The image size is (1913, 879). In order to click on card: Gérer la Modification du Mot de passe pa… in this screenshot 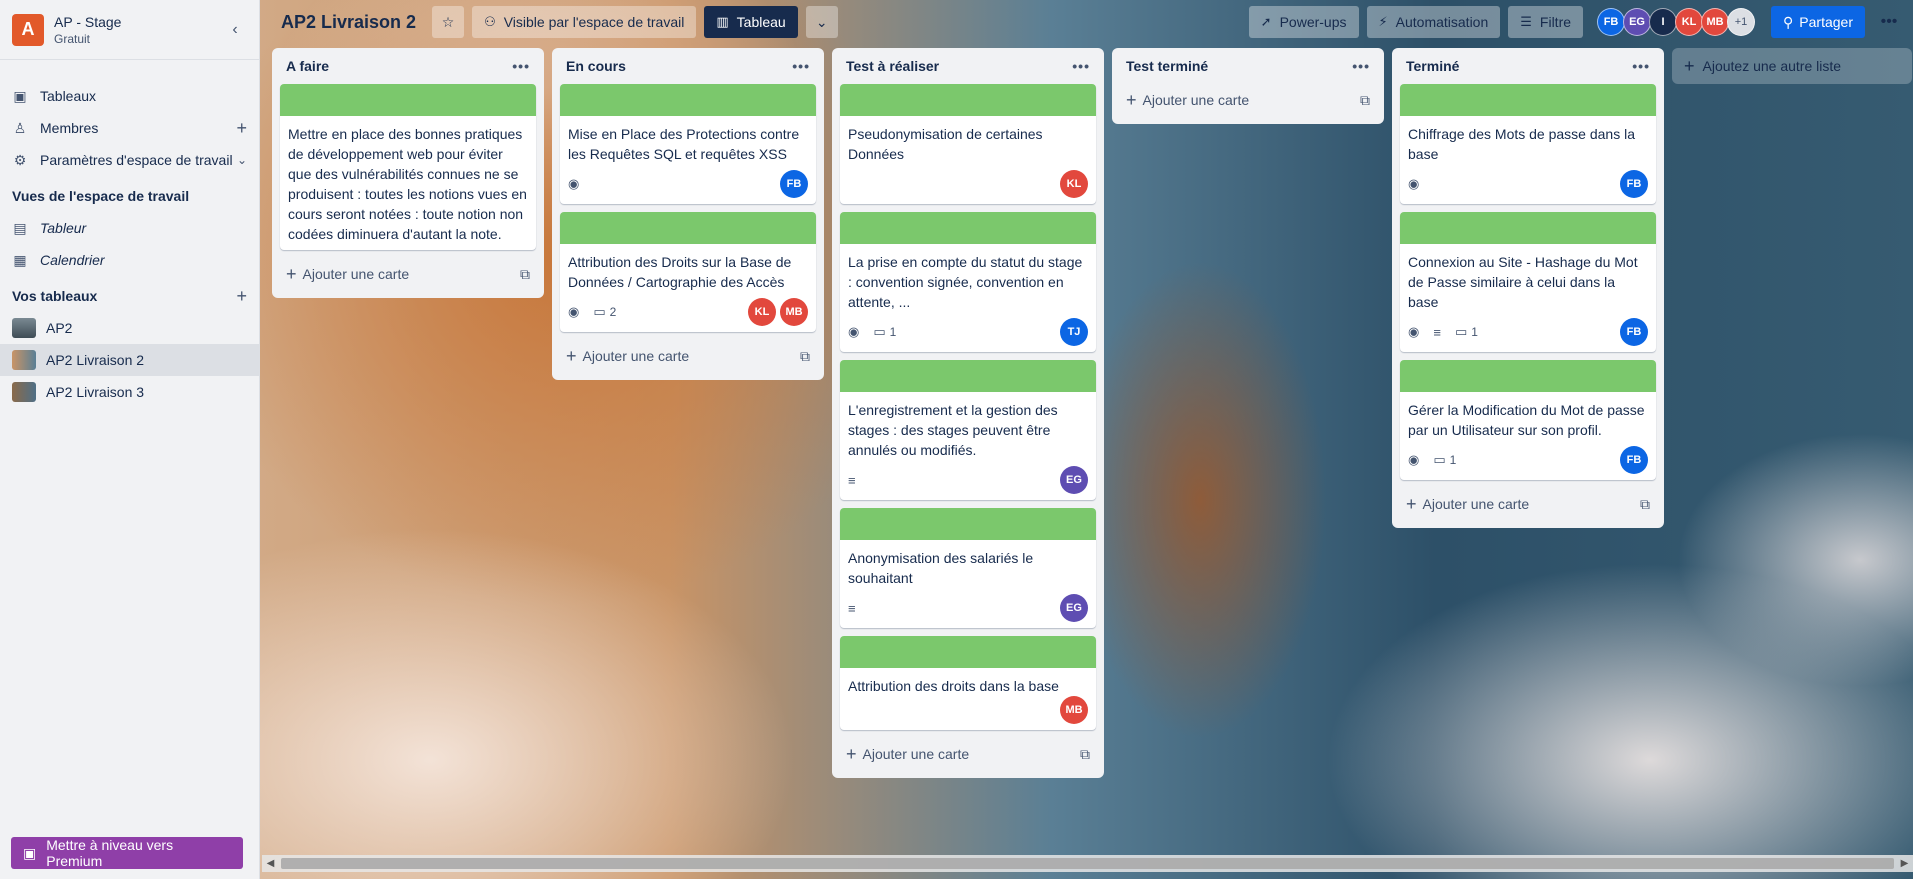, I will do `click(1528, 420)`.